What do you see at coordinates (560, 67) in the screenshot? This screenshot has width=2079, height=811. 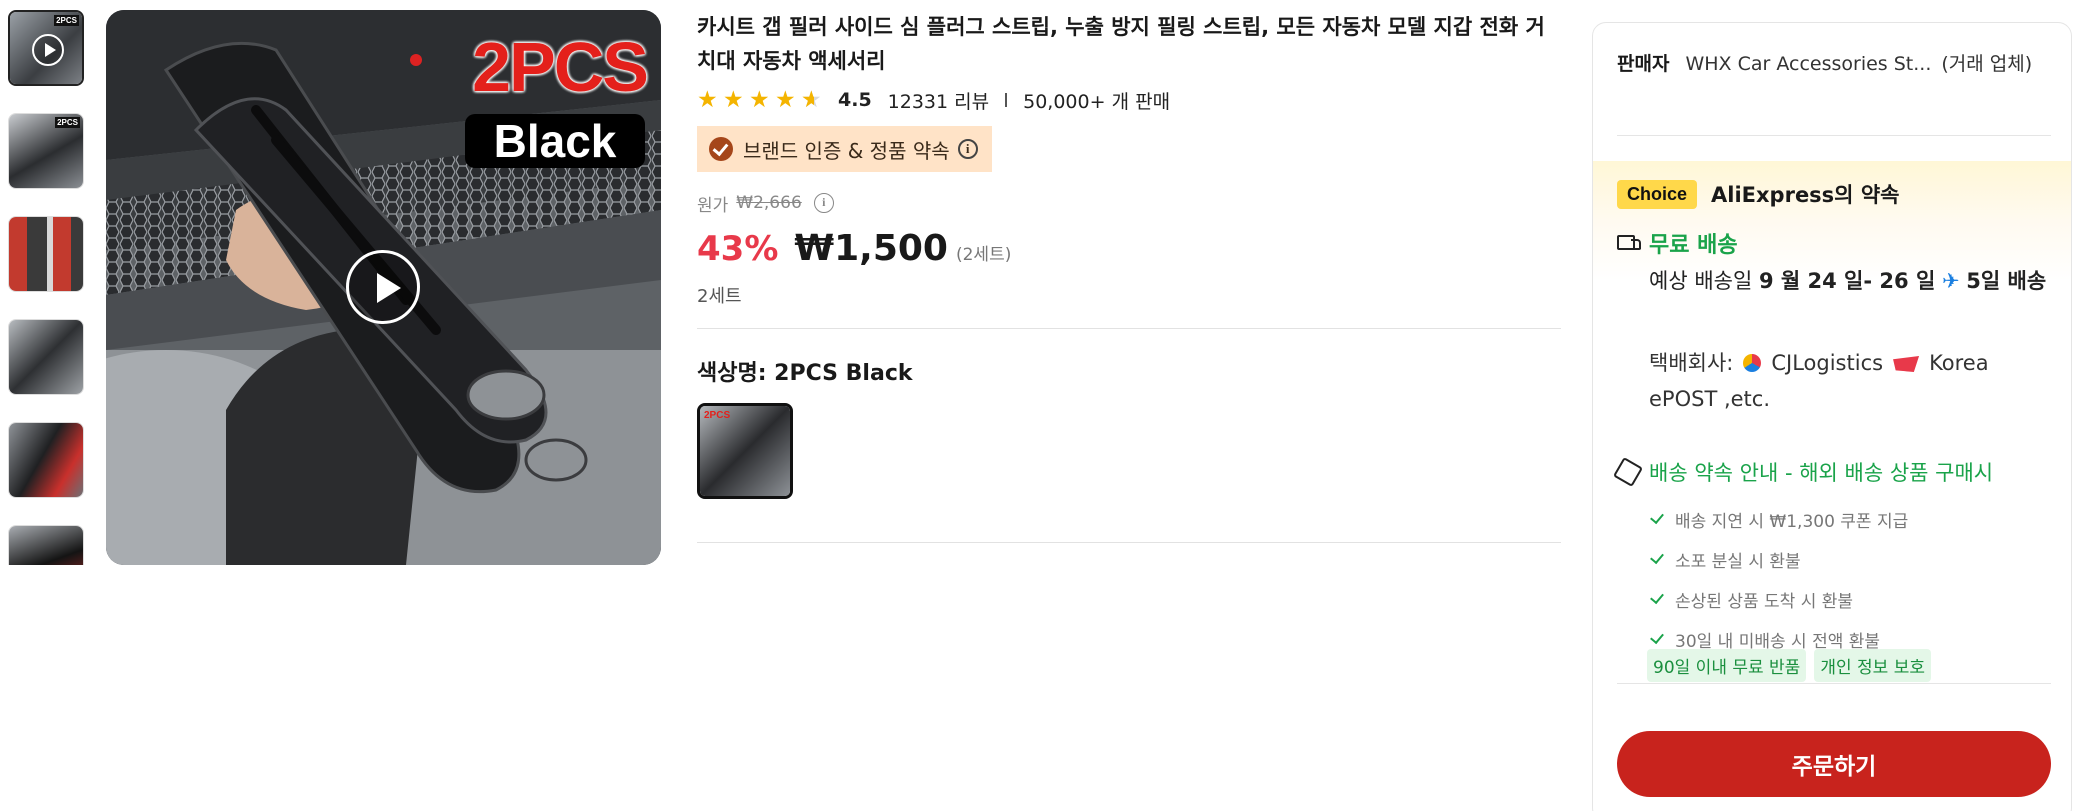 I see `pack-size-badge: 2PCS` at bounding box center [560, 67].